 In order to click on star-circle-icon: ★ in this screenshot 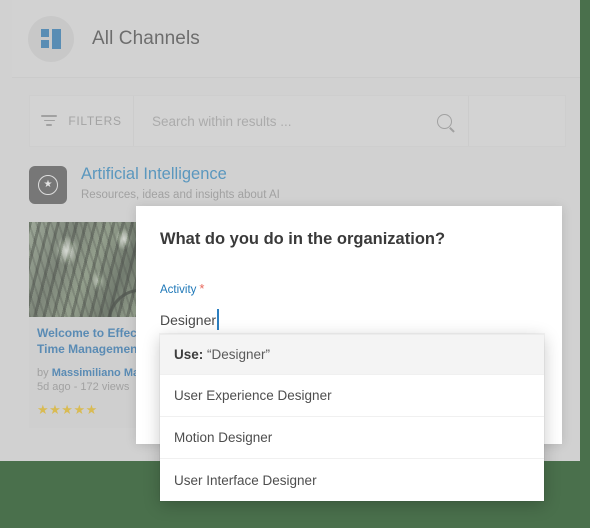, I will do `click(48, 185)`.